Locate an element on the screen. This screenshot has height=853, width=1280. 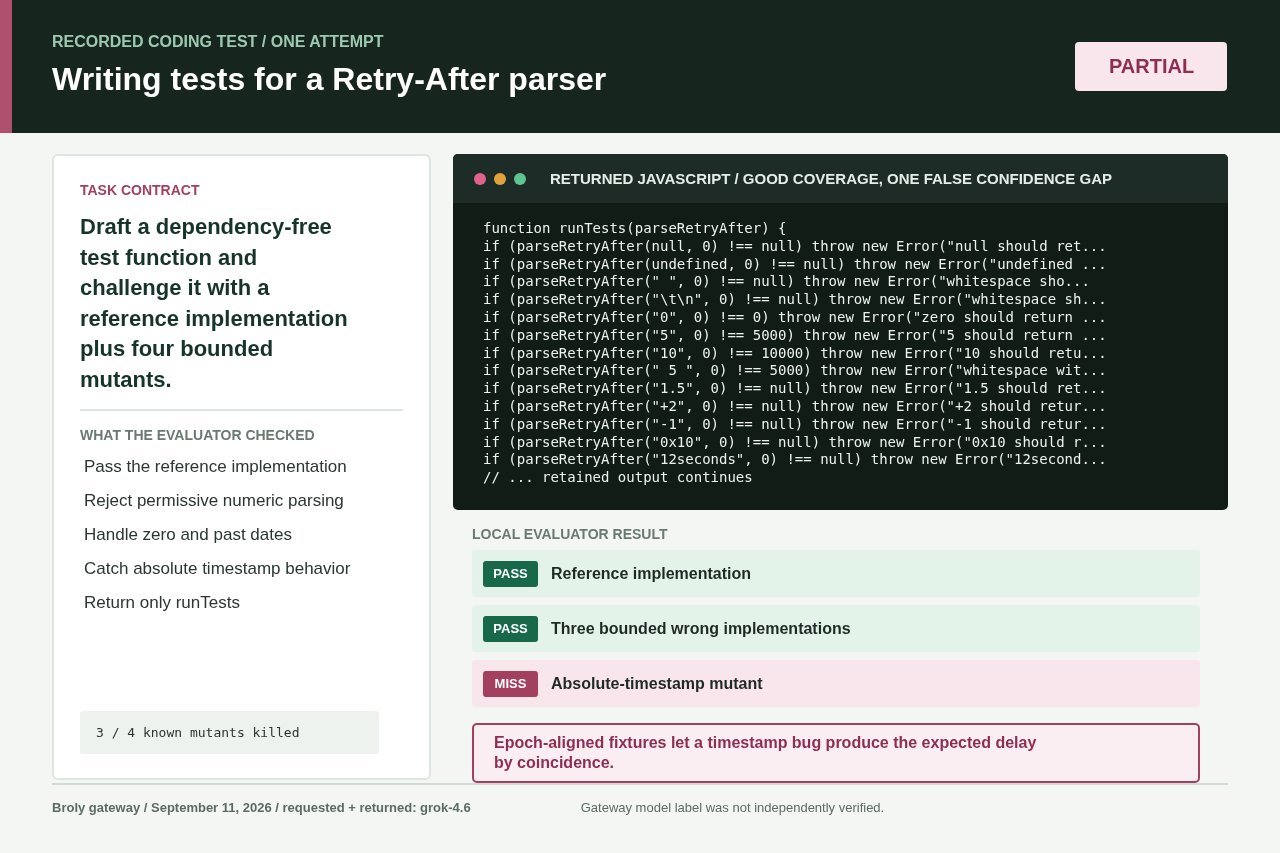
footer-disclaimer: Gateway model label was not independently verified. is located at coordinates (732, 807).